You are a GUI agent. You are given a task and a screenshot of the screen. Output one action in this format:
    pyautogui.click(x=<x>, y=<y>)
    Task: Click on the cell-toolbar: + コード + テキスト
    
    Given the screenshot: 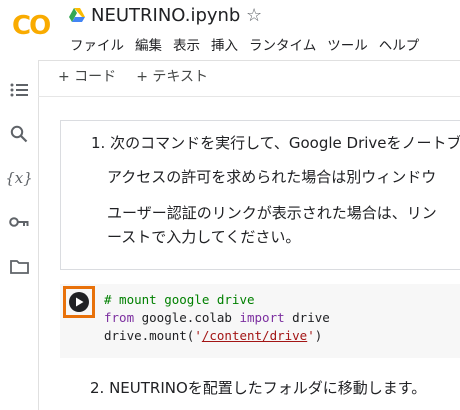 What is the action you would take?
    pyautogui.click(x=143, y=77)
    